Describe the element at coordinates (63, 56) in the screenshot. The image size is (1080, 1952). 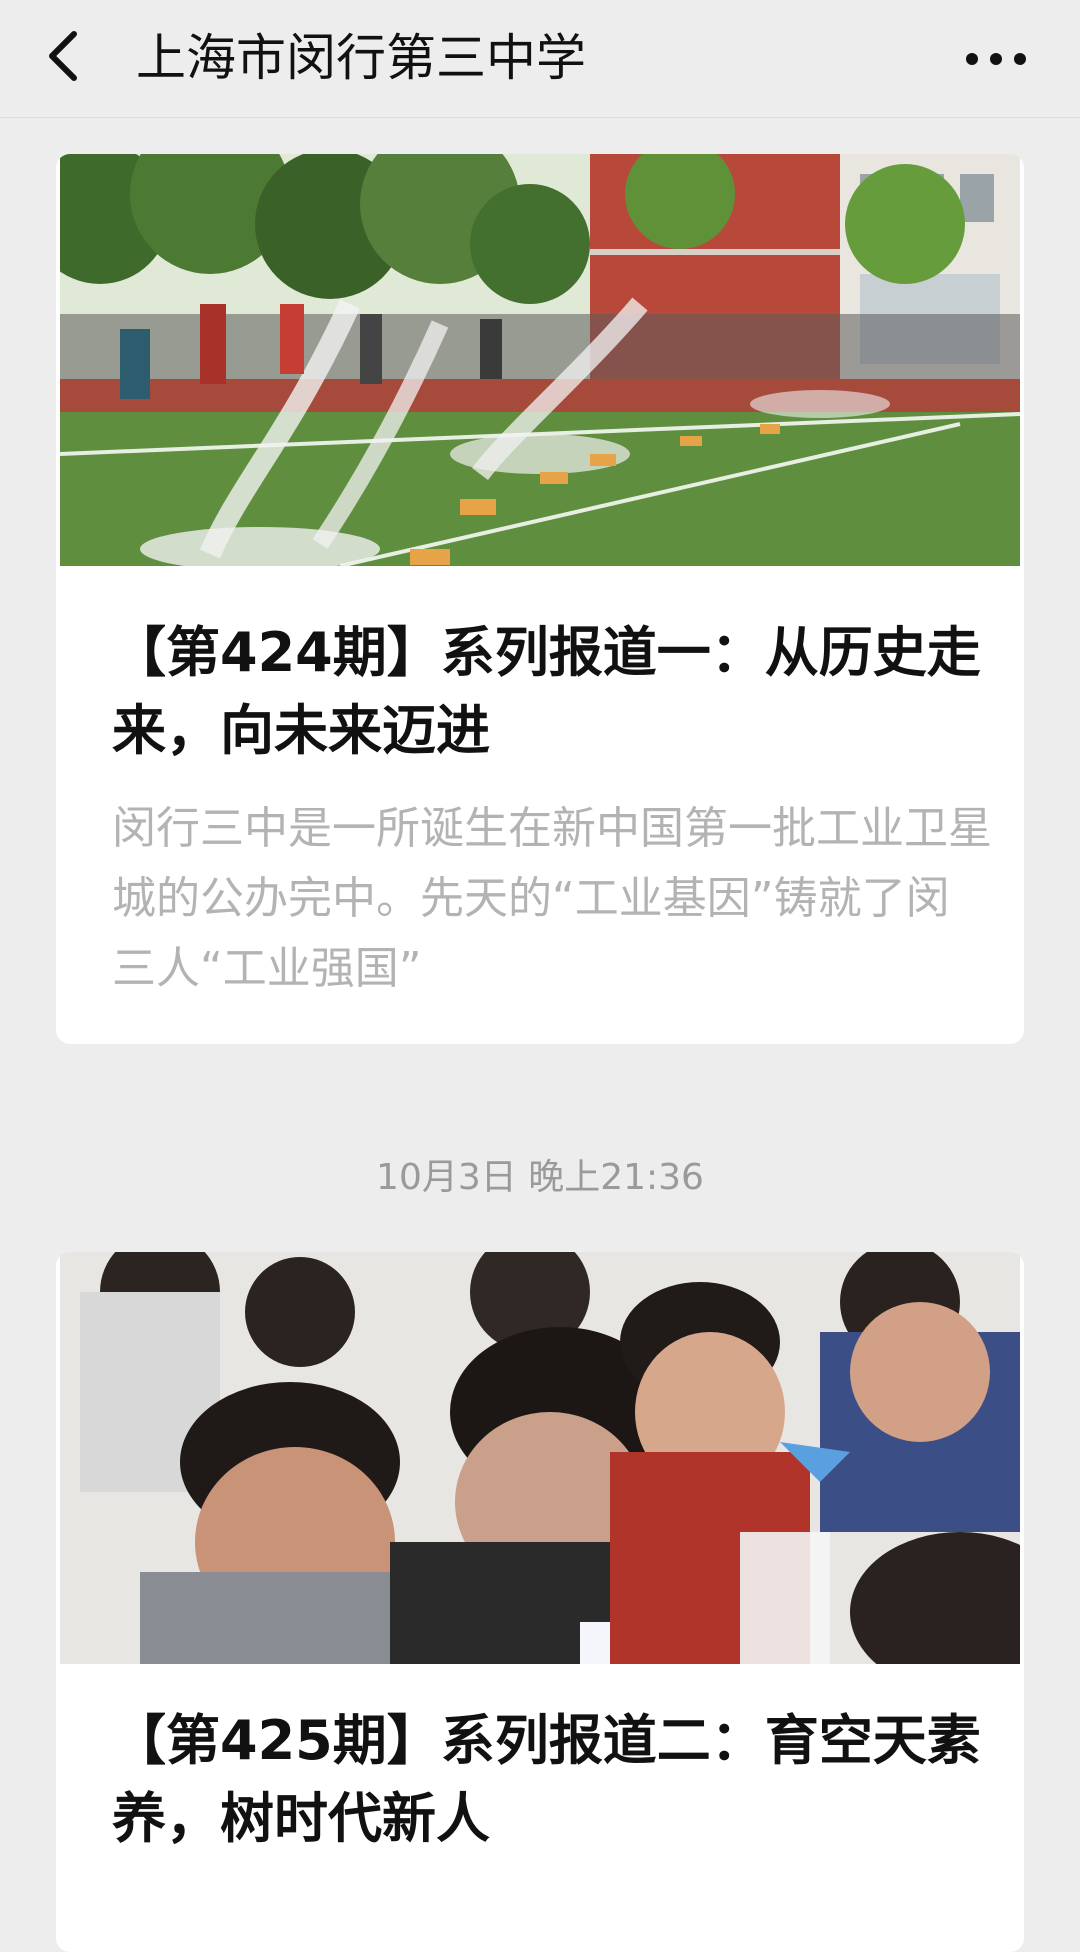
I see `chevron-left-icon` at that location.